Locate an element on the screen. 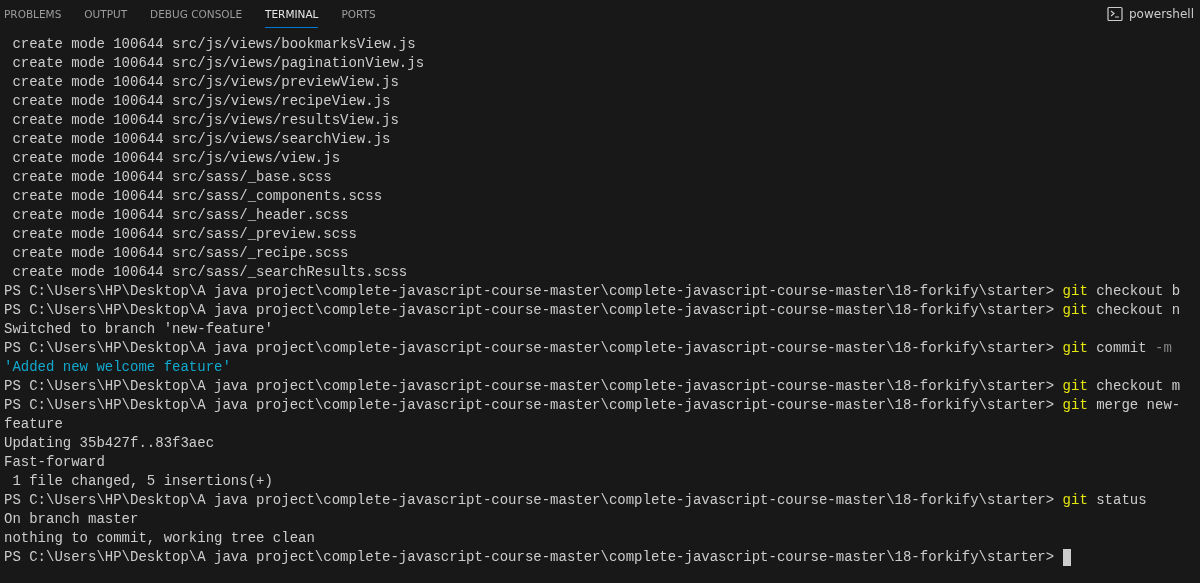 This screenshot has height=583, width=1200. terminal-text: checkout n is located at coordinates (1138, 310).